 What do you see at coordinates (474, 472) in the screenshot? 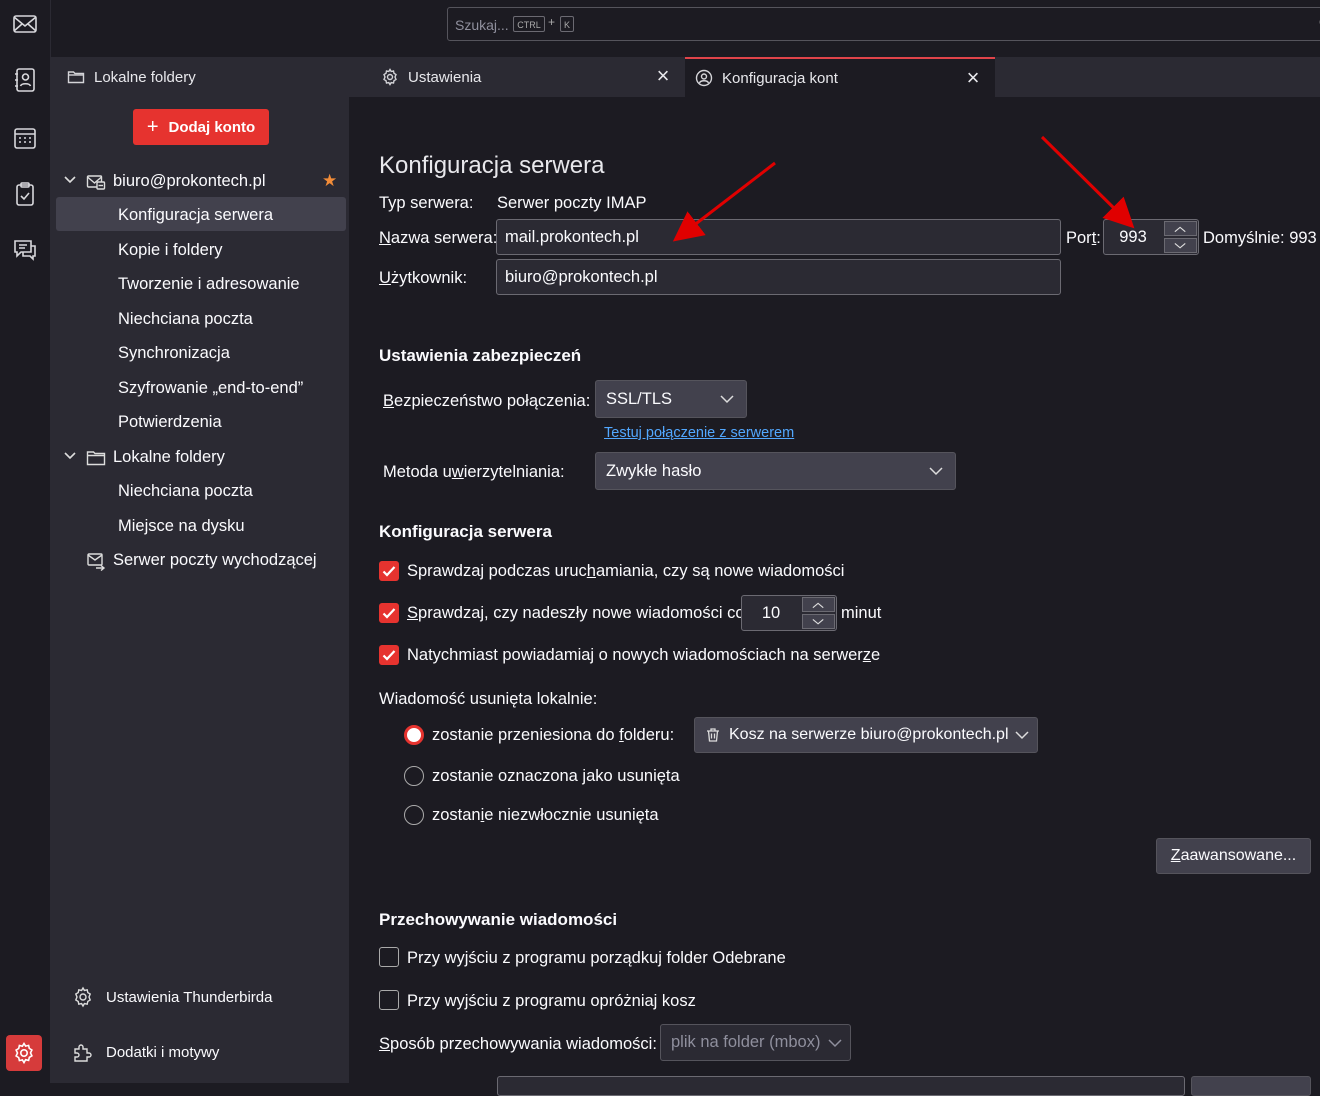
I see `auth-method-label: Metoda uwierzytelniania:` at bounding box center [474, 472].